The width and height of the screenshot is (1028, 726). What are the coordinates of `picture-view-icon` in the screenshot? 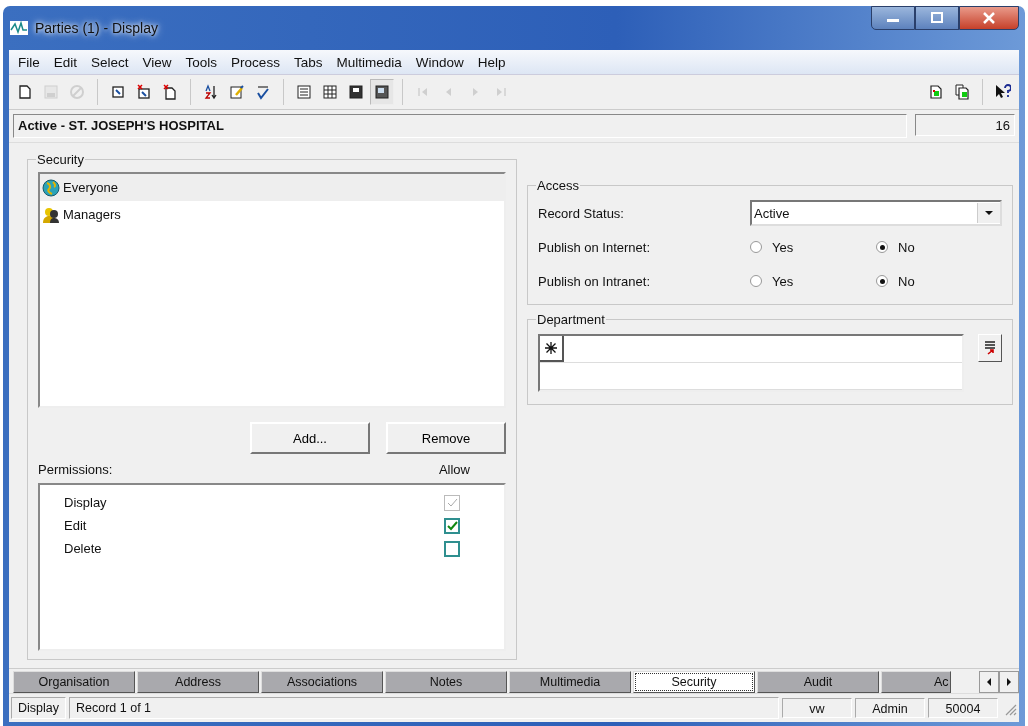 It's located at (382, 92).